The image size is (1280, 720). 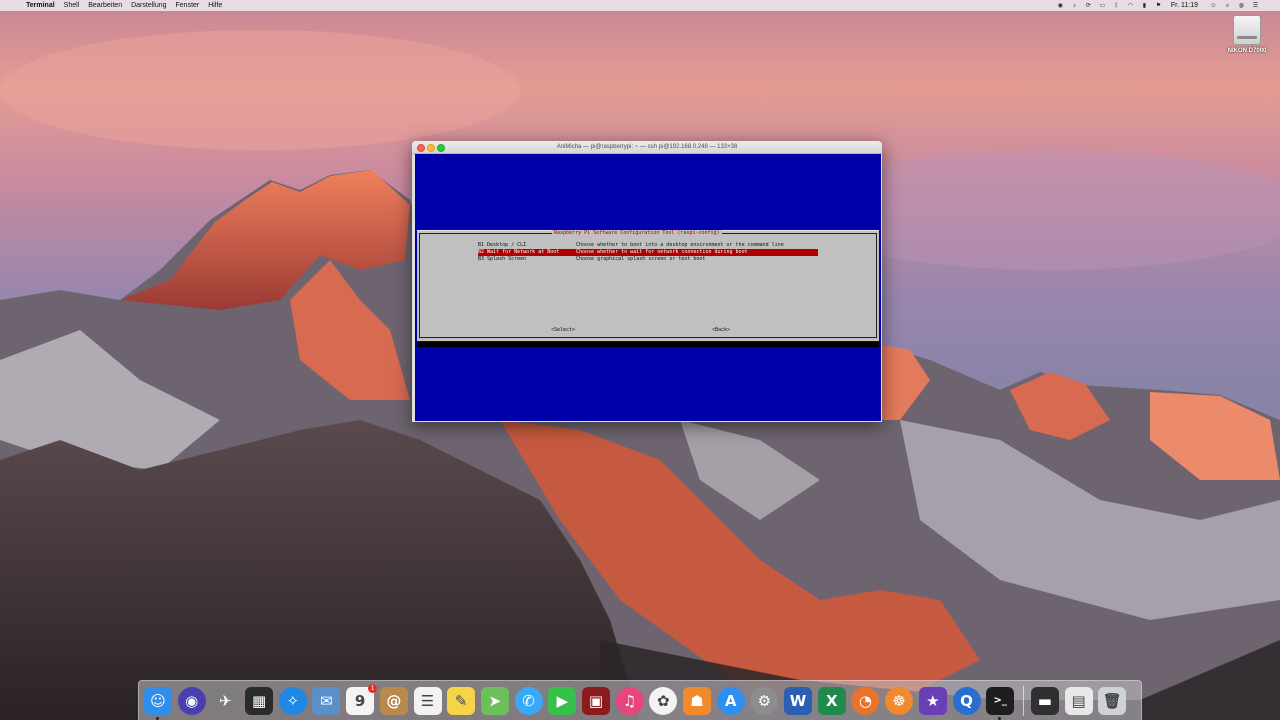 I want to click on reminders-icon: ☰, so click(x=427, y=700).